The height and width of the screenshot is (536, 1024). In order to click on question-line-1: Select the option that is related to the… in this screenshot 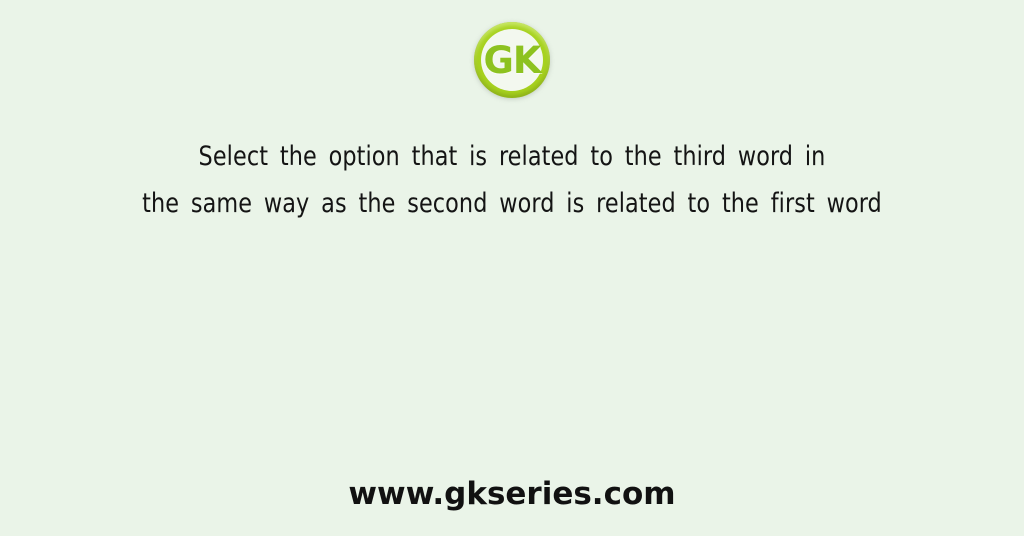, I will do `click(512, 156)`.